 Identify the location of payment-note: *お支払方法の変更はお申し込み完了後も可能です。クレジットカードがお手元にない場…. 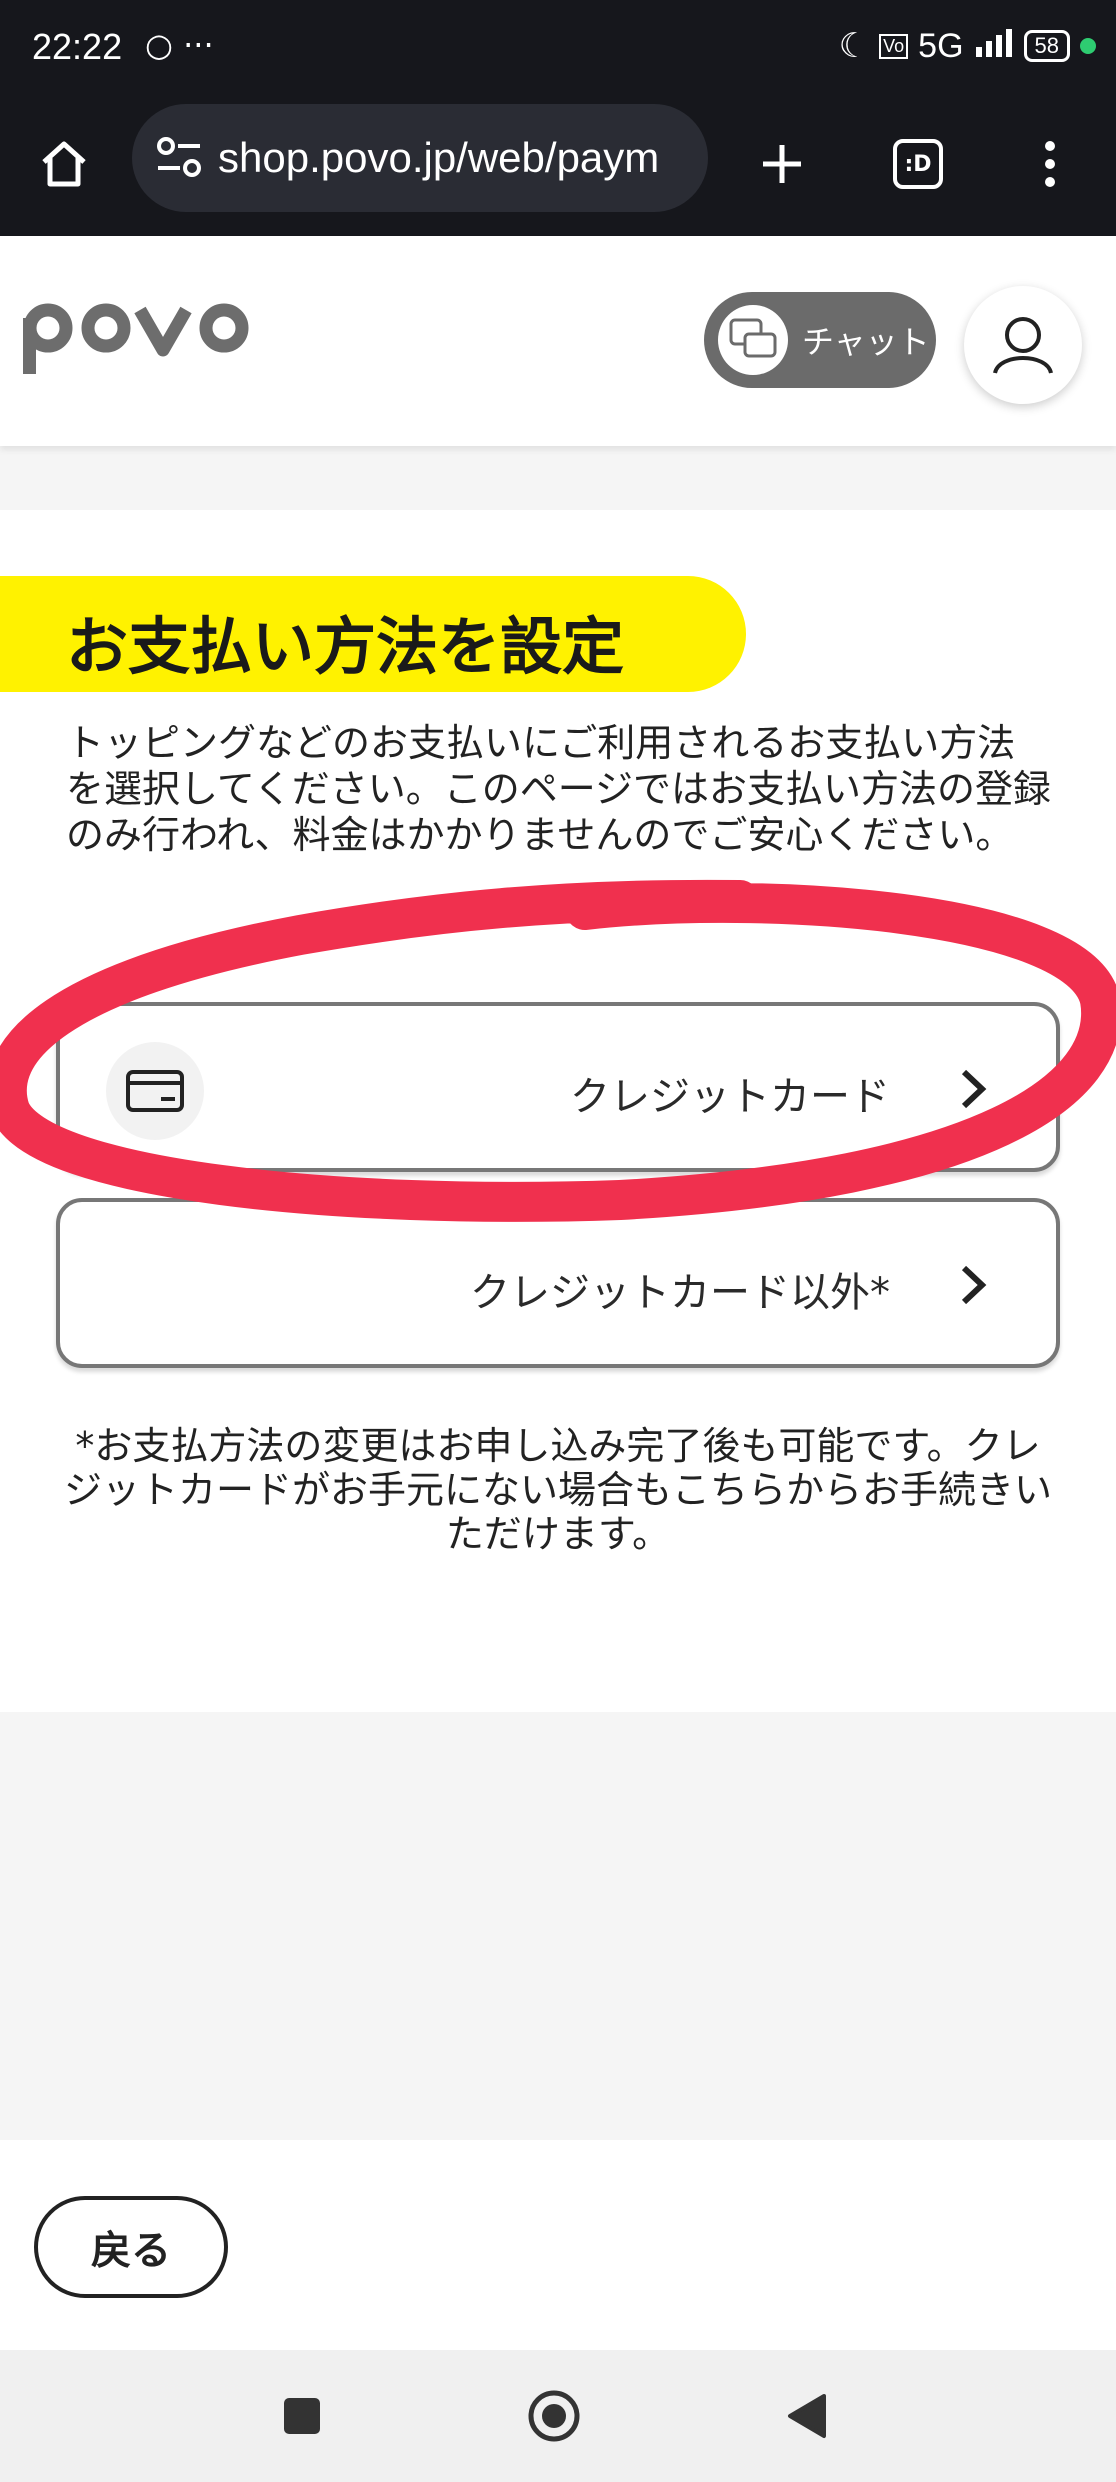
(557, 1490).